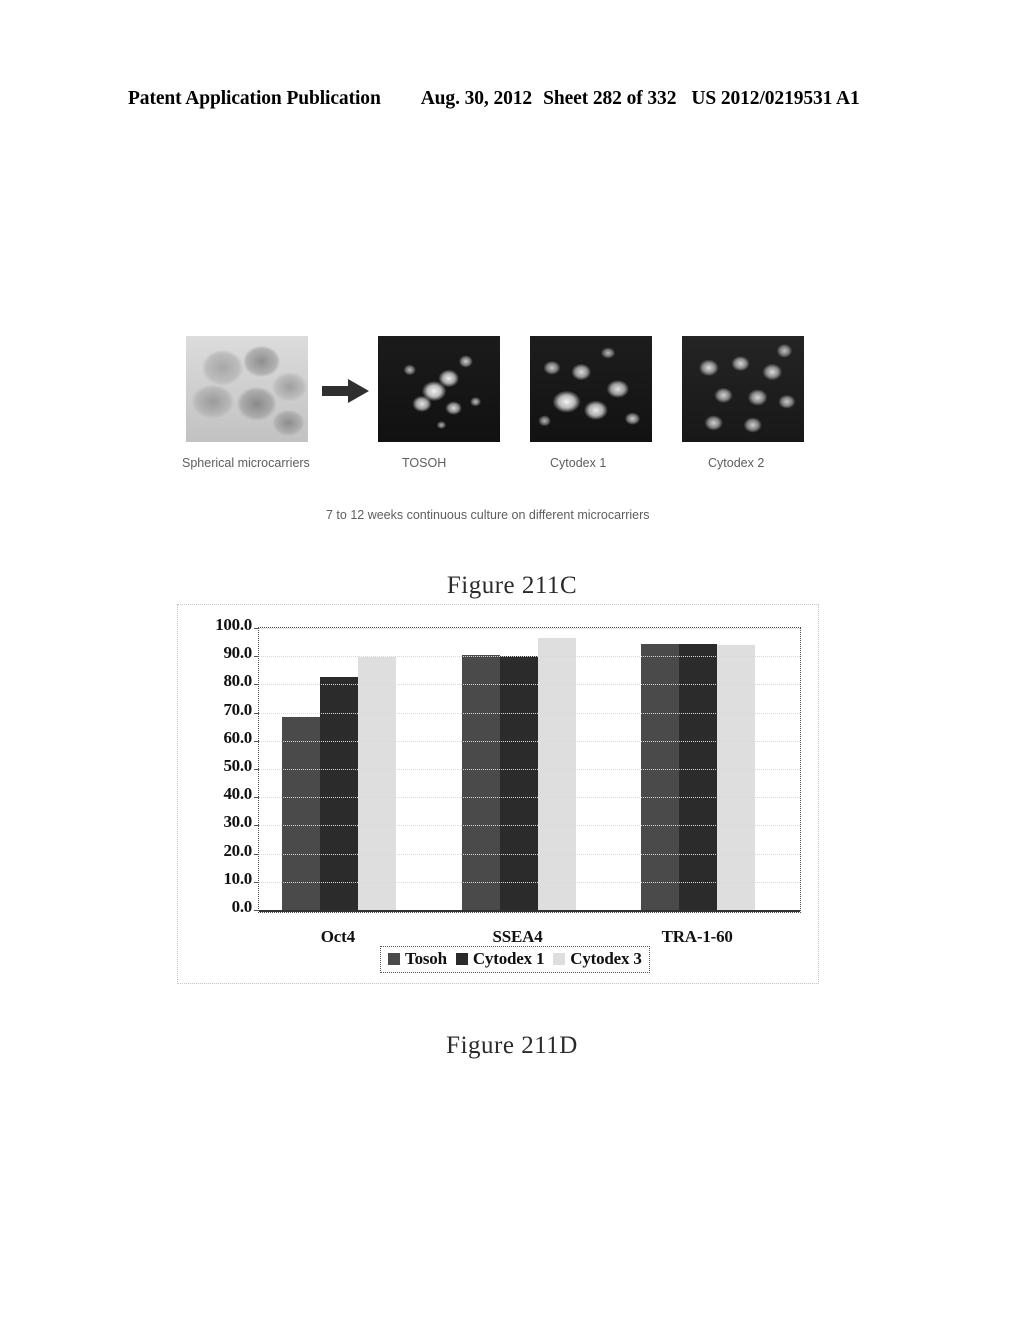 This screenshot has height=1320, width=1024. I want to click on x-axis-label-tra-1-60: TRA-1-60, so click(697, 936).